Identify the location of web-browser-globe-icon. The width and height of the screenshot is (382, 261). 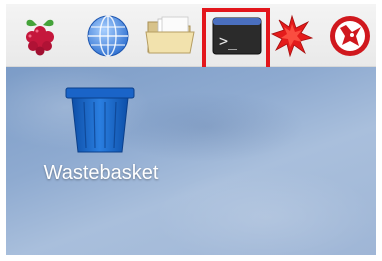
(108, 36).